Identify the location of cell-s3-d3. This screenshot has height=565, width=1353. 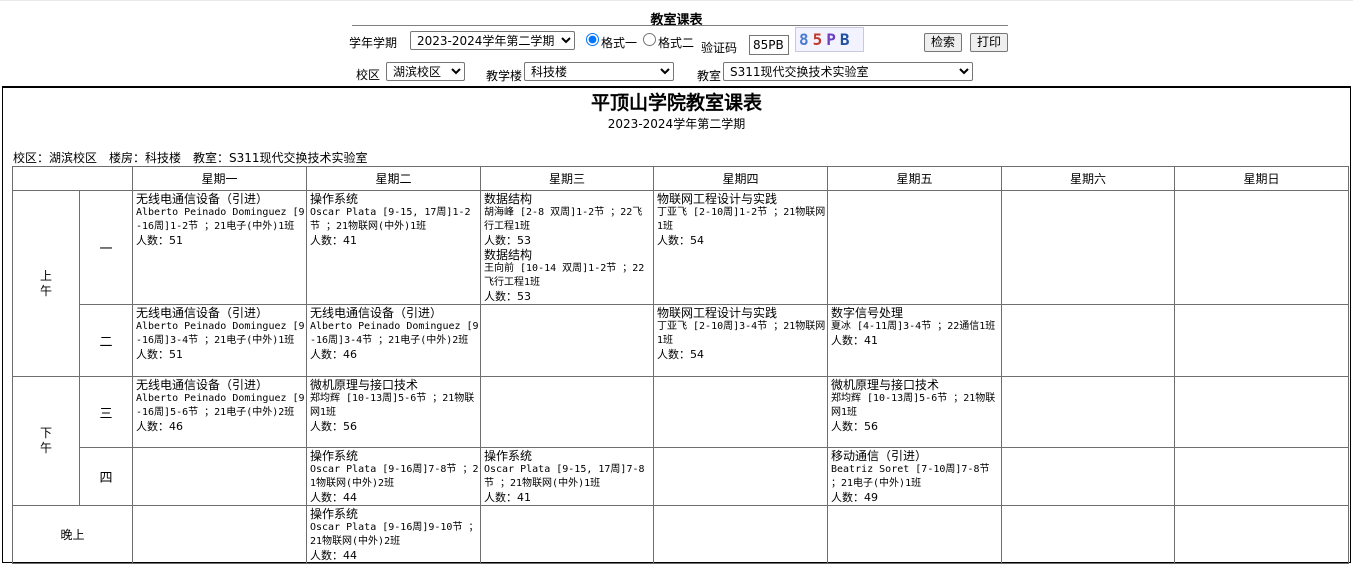
(567, 412).